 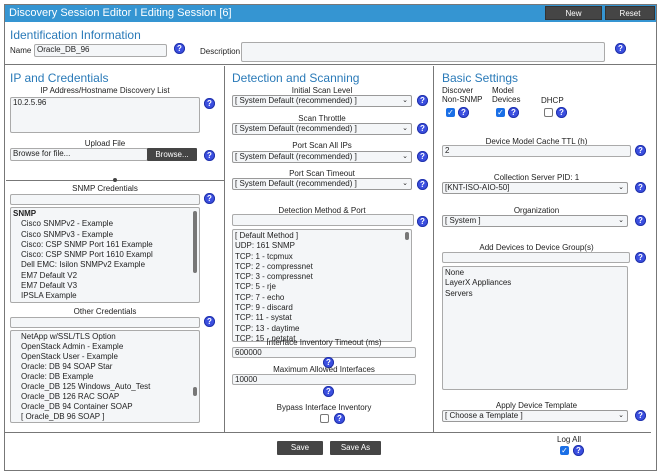 I want to click on list-item: TCP: 7 - echo, so click(x=322, y=298).